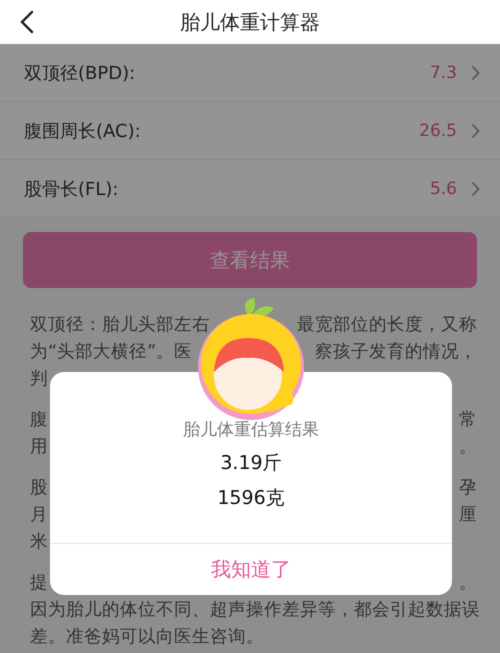  What do you see at coordinates (443, 188) in the screenshot?
I see `measurement-value: 5.6` at bounding box center [443, 188].